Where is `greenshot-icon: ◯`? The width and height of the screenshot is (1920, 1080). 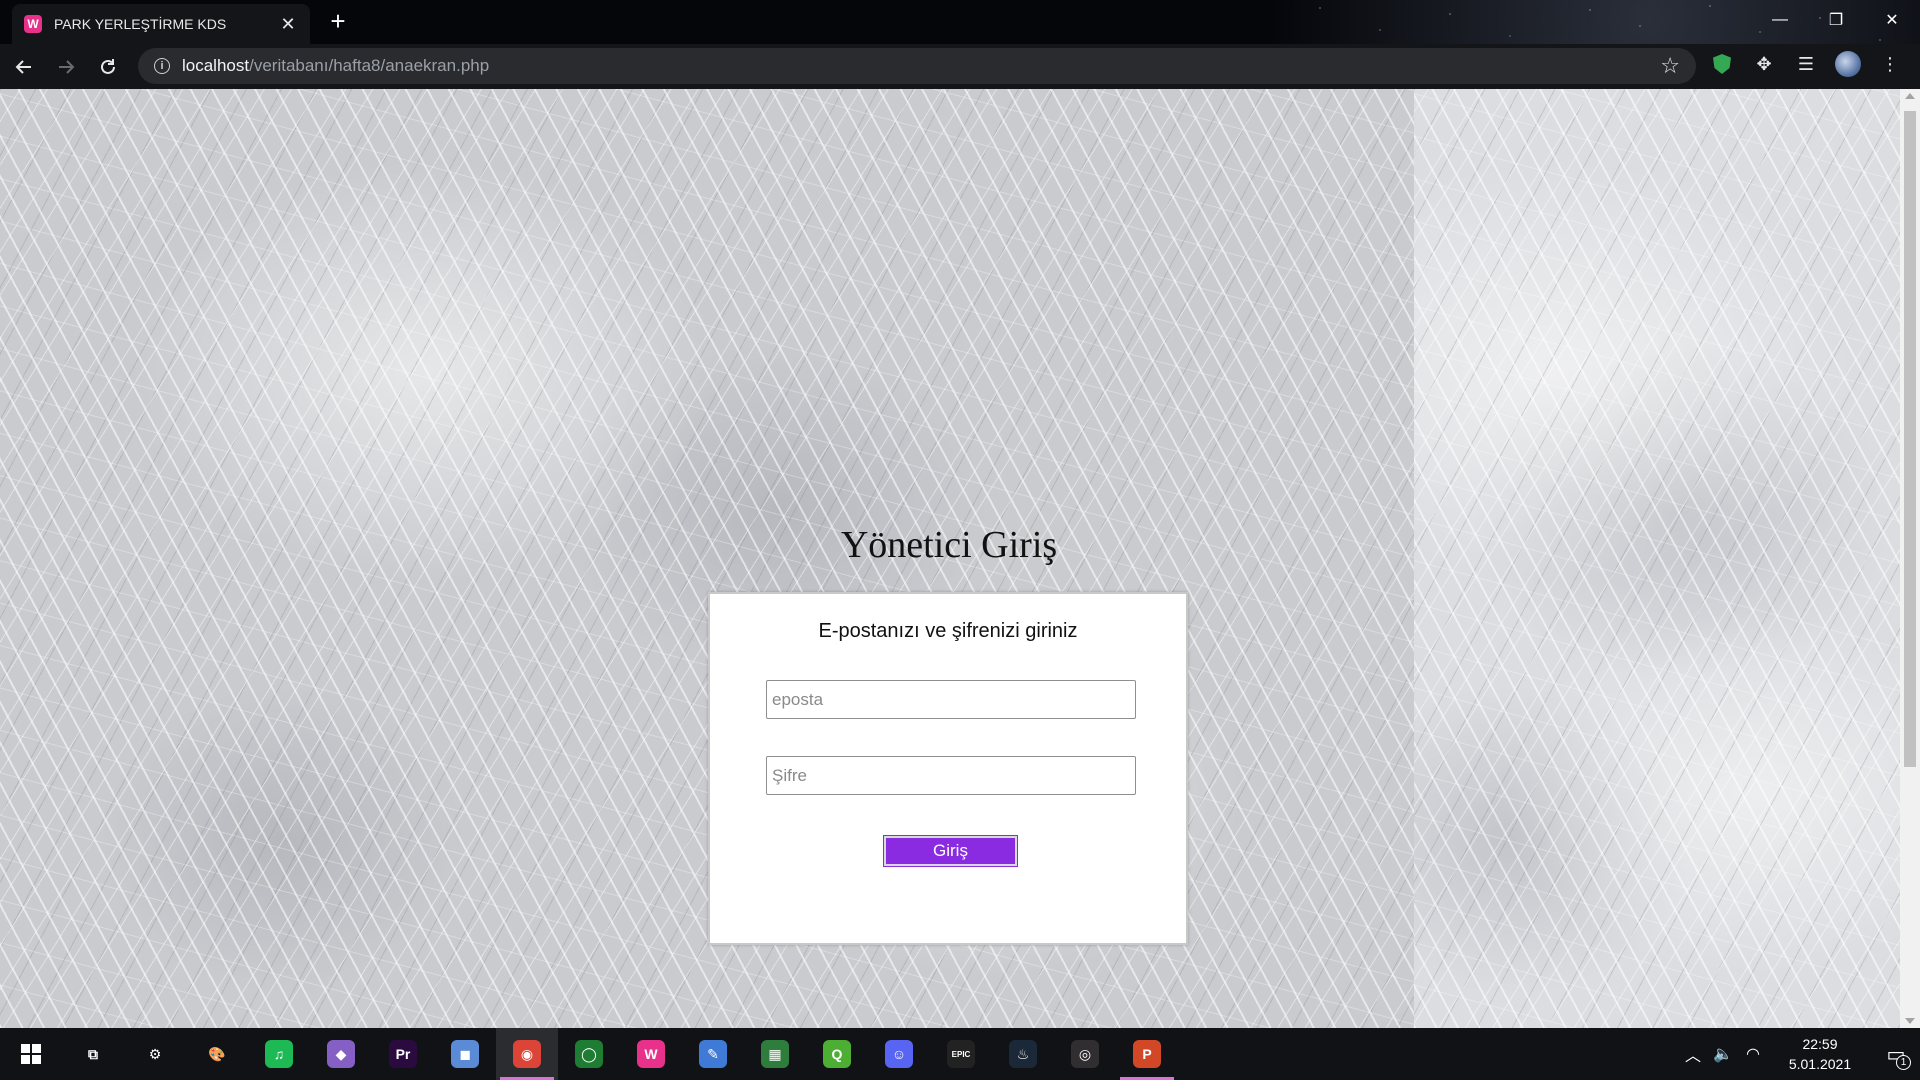 greenshot-icon: ◯ is located at coordinates (589, 1054).